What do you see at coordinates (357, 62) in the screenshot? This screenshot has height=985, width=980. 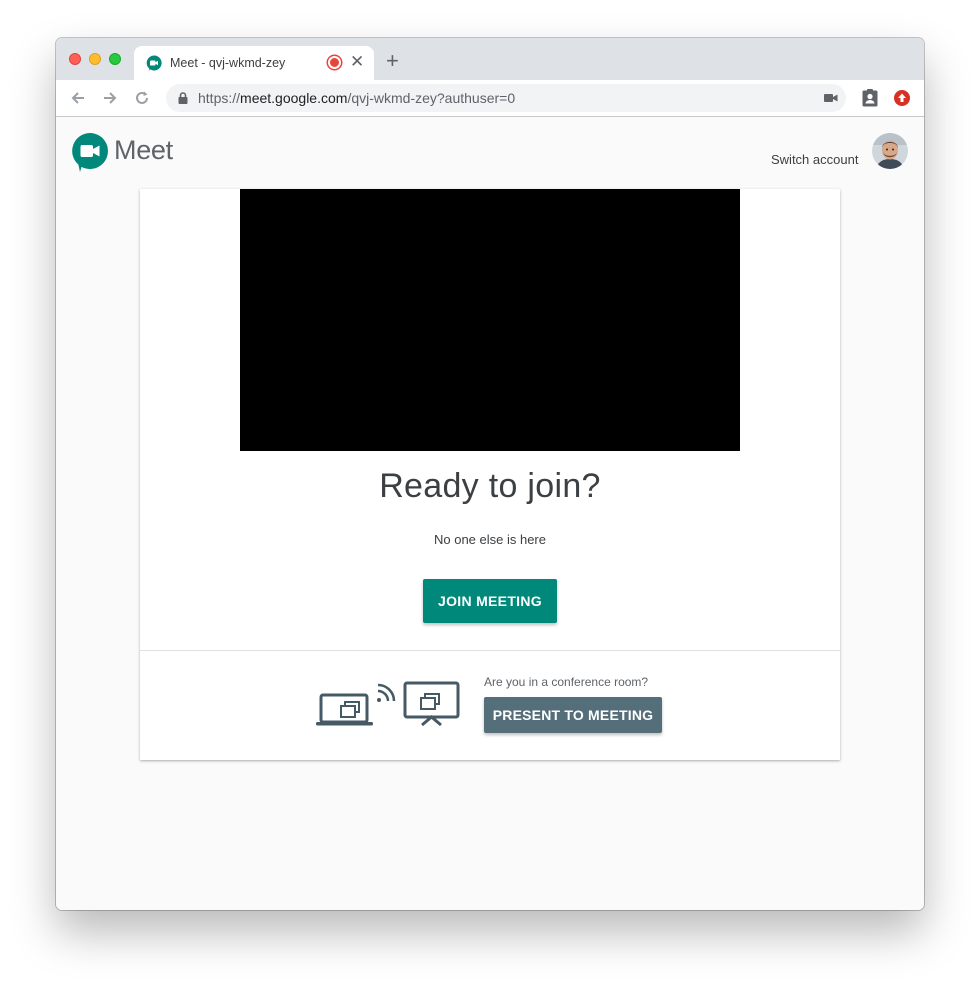 I see `close-icon: ✕` at bounding box center [357, 62].